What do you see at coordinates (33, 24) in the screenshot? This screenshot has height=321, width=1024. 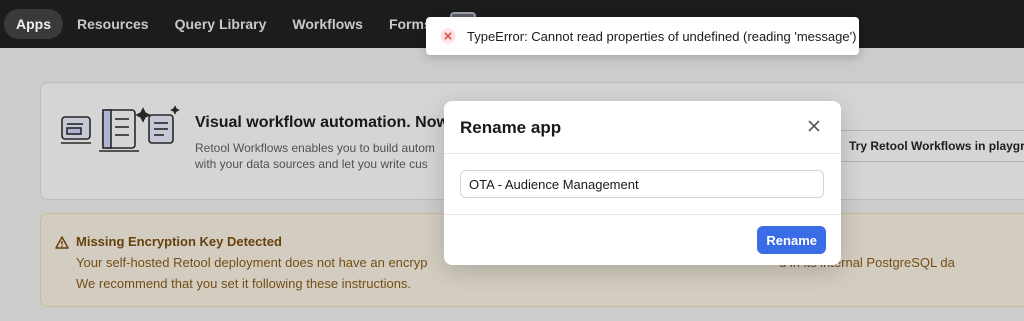 I see `nav-item-apps: Apps` at bounding box center [33, 24].